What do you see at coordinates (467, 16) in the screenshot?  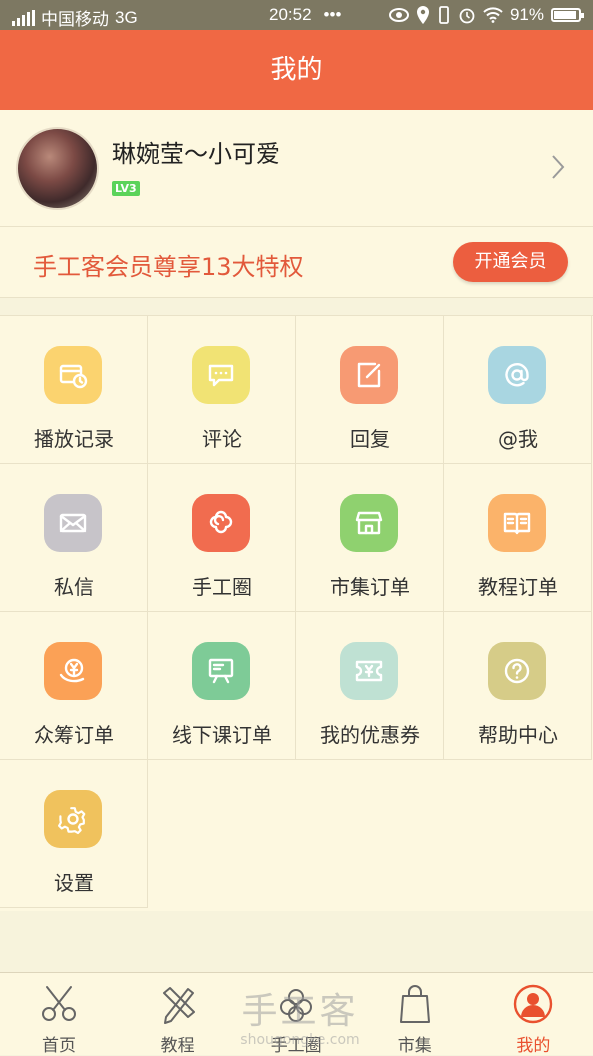 I see `alarm-icon` at bounding box center [467, 16].